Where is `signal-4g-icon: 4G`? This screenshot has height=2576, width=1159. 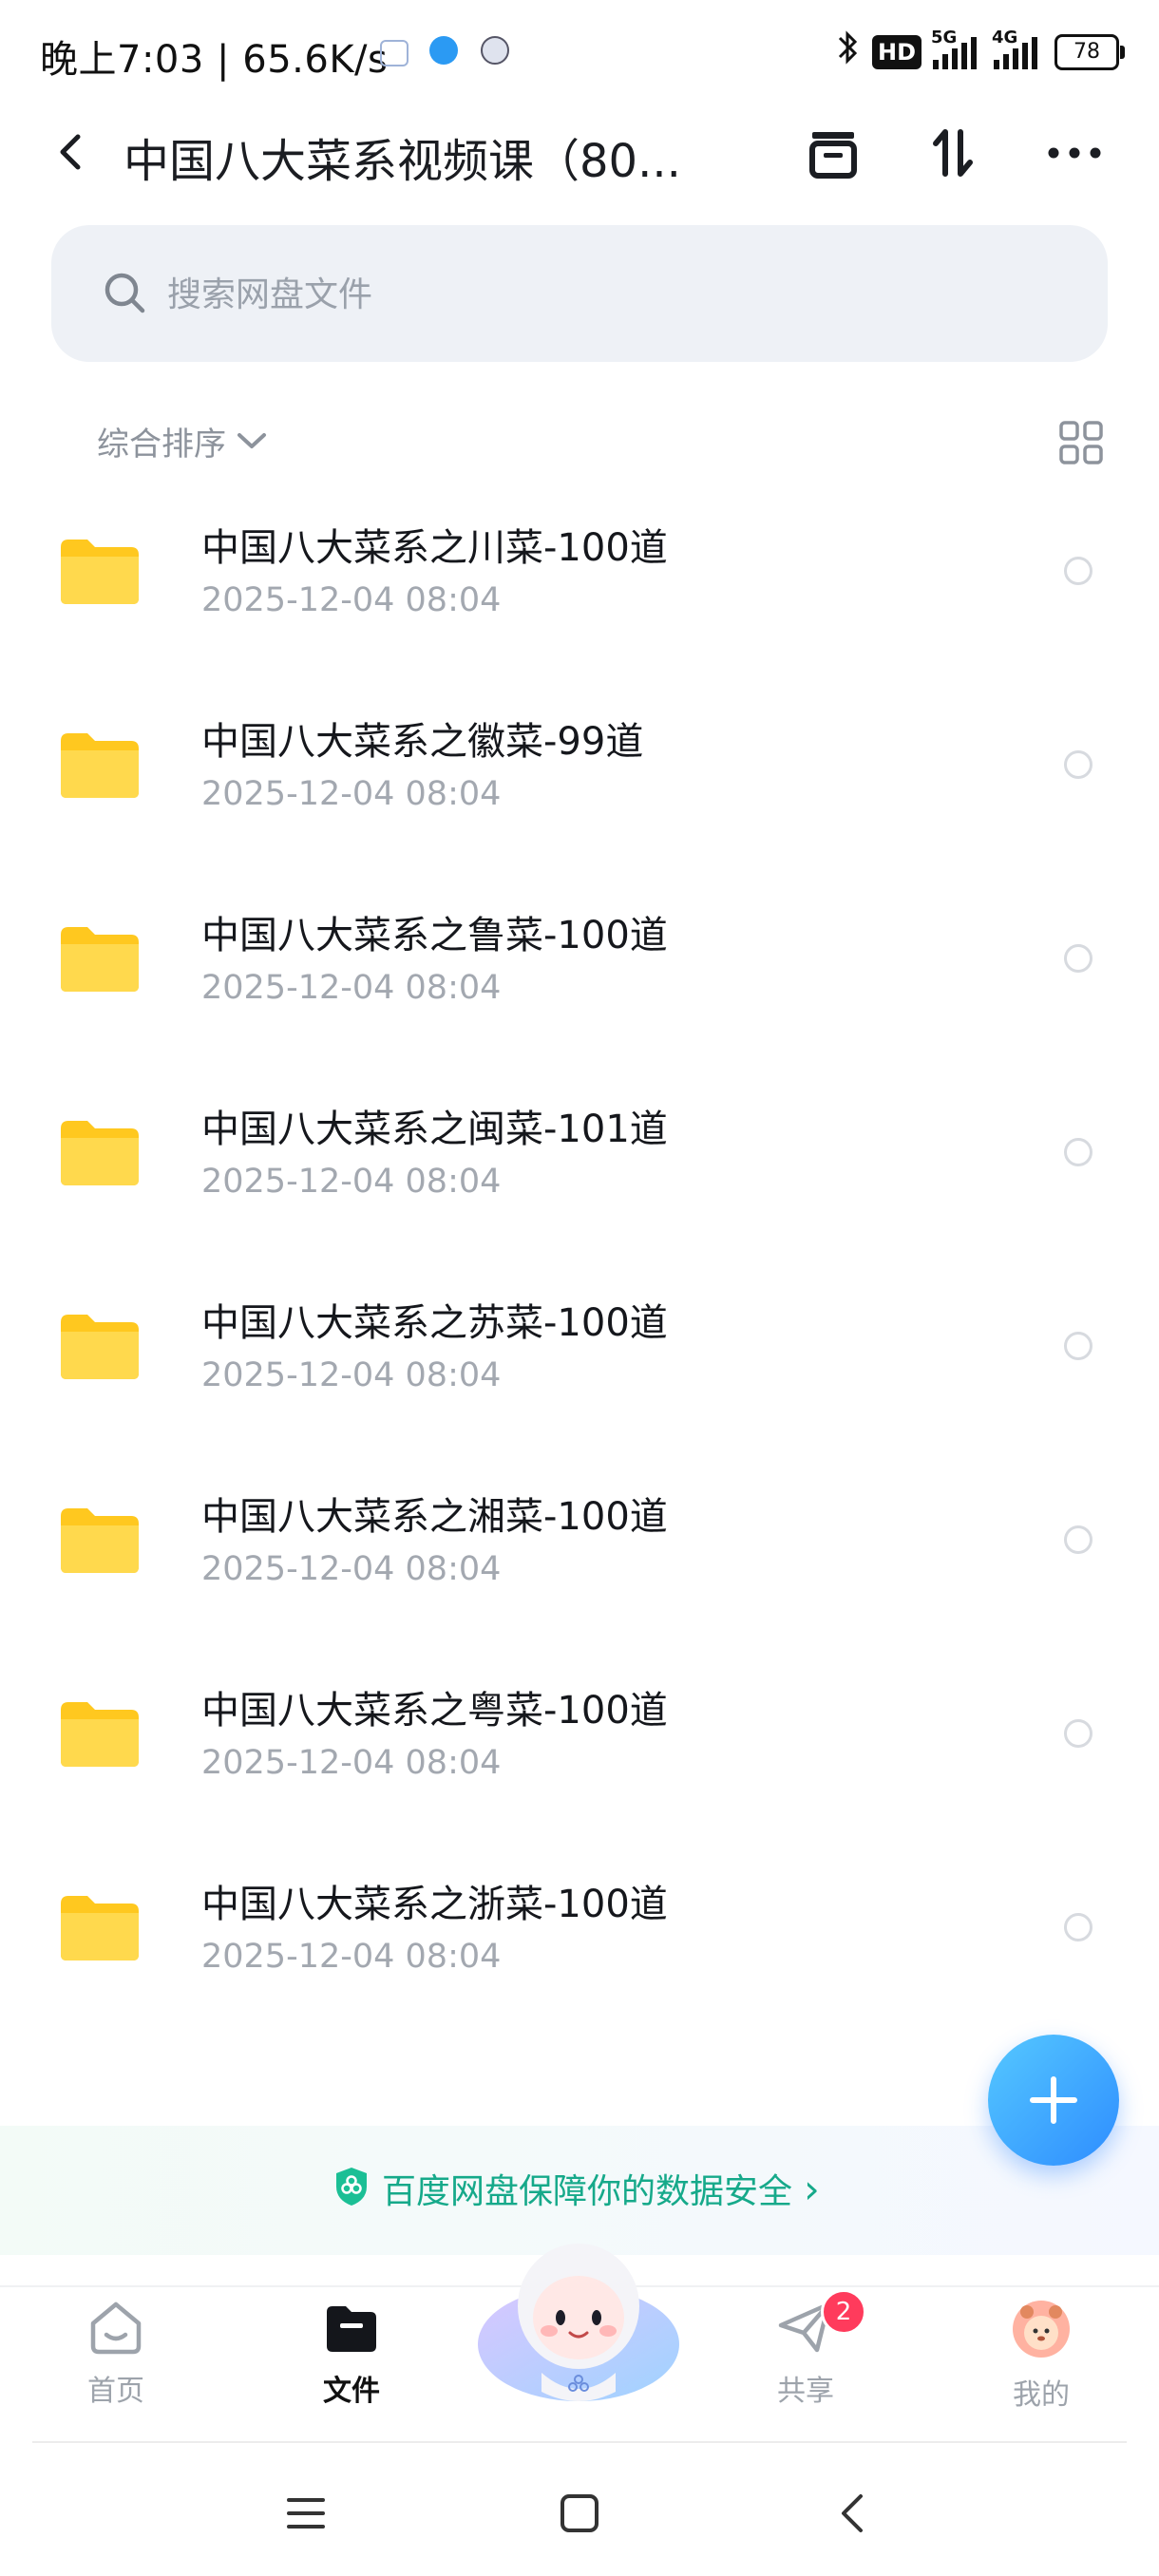 signal-4g-icon: 4G is located at coordinates (1017, 48).